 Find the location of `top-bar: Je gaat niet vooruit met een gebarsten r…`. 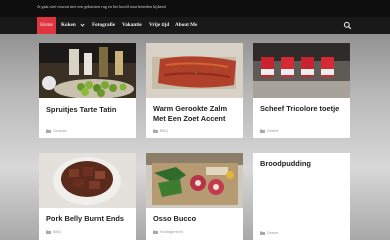

top-bar: Je gaat niet vooruit met een gebarsten r… is located at coordinates (195, 8).